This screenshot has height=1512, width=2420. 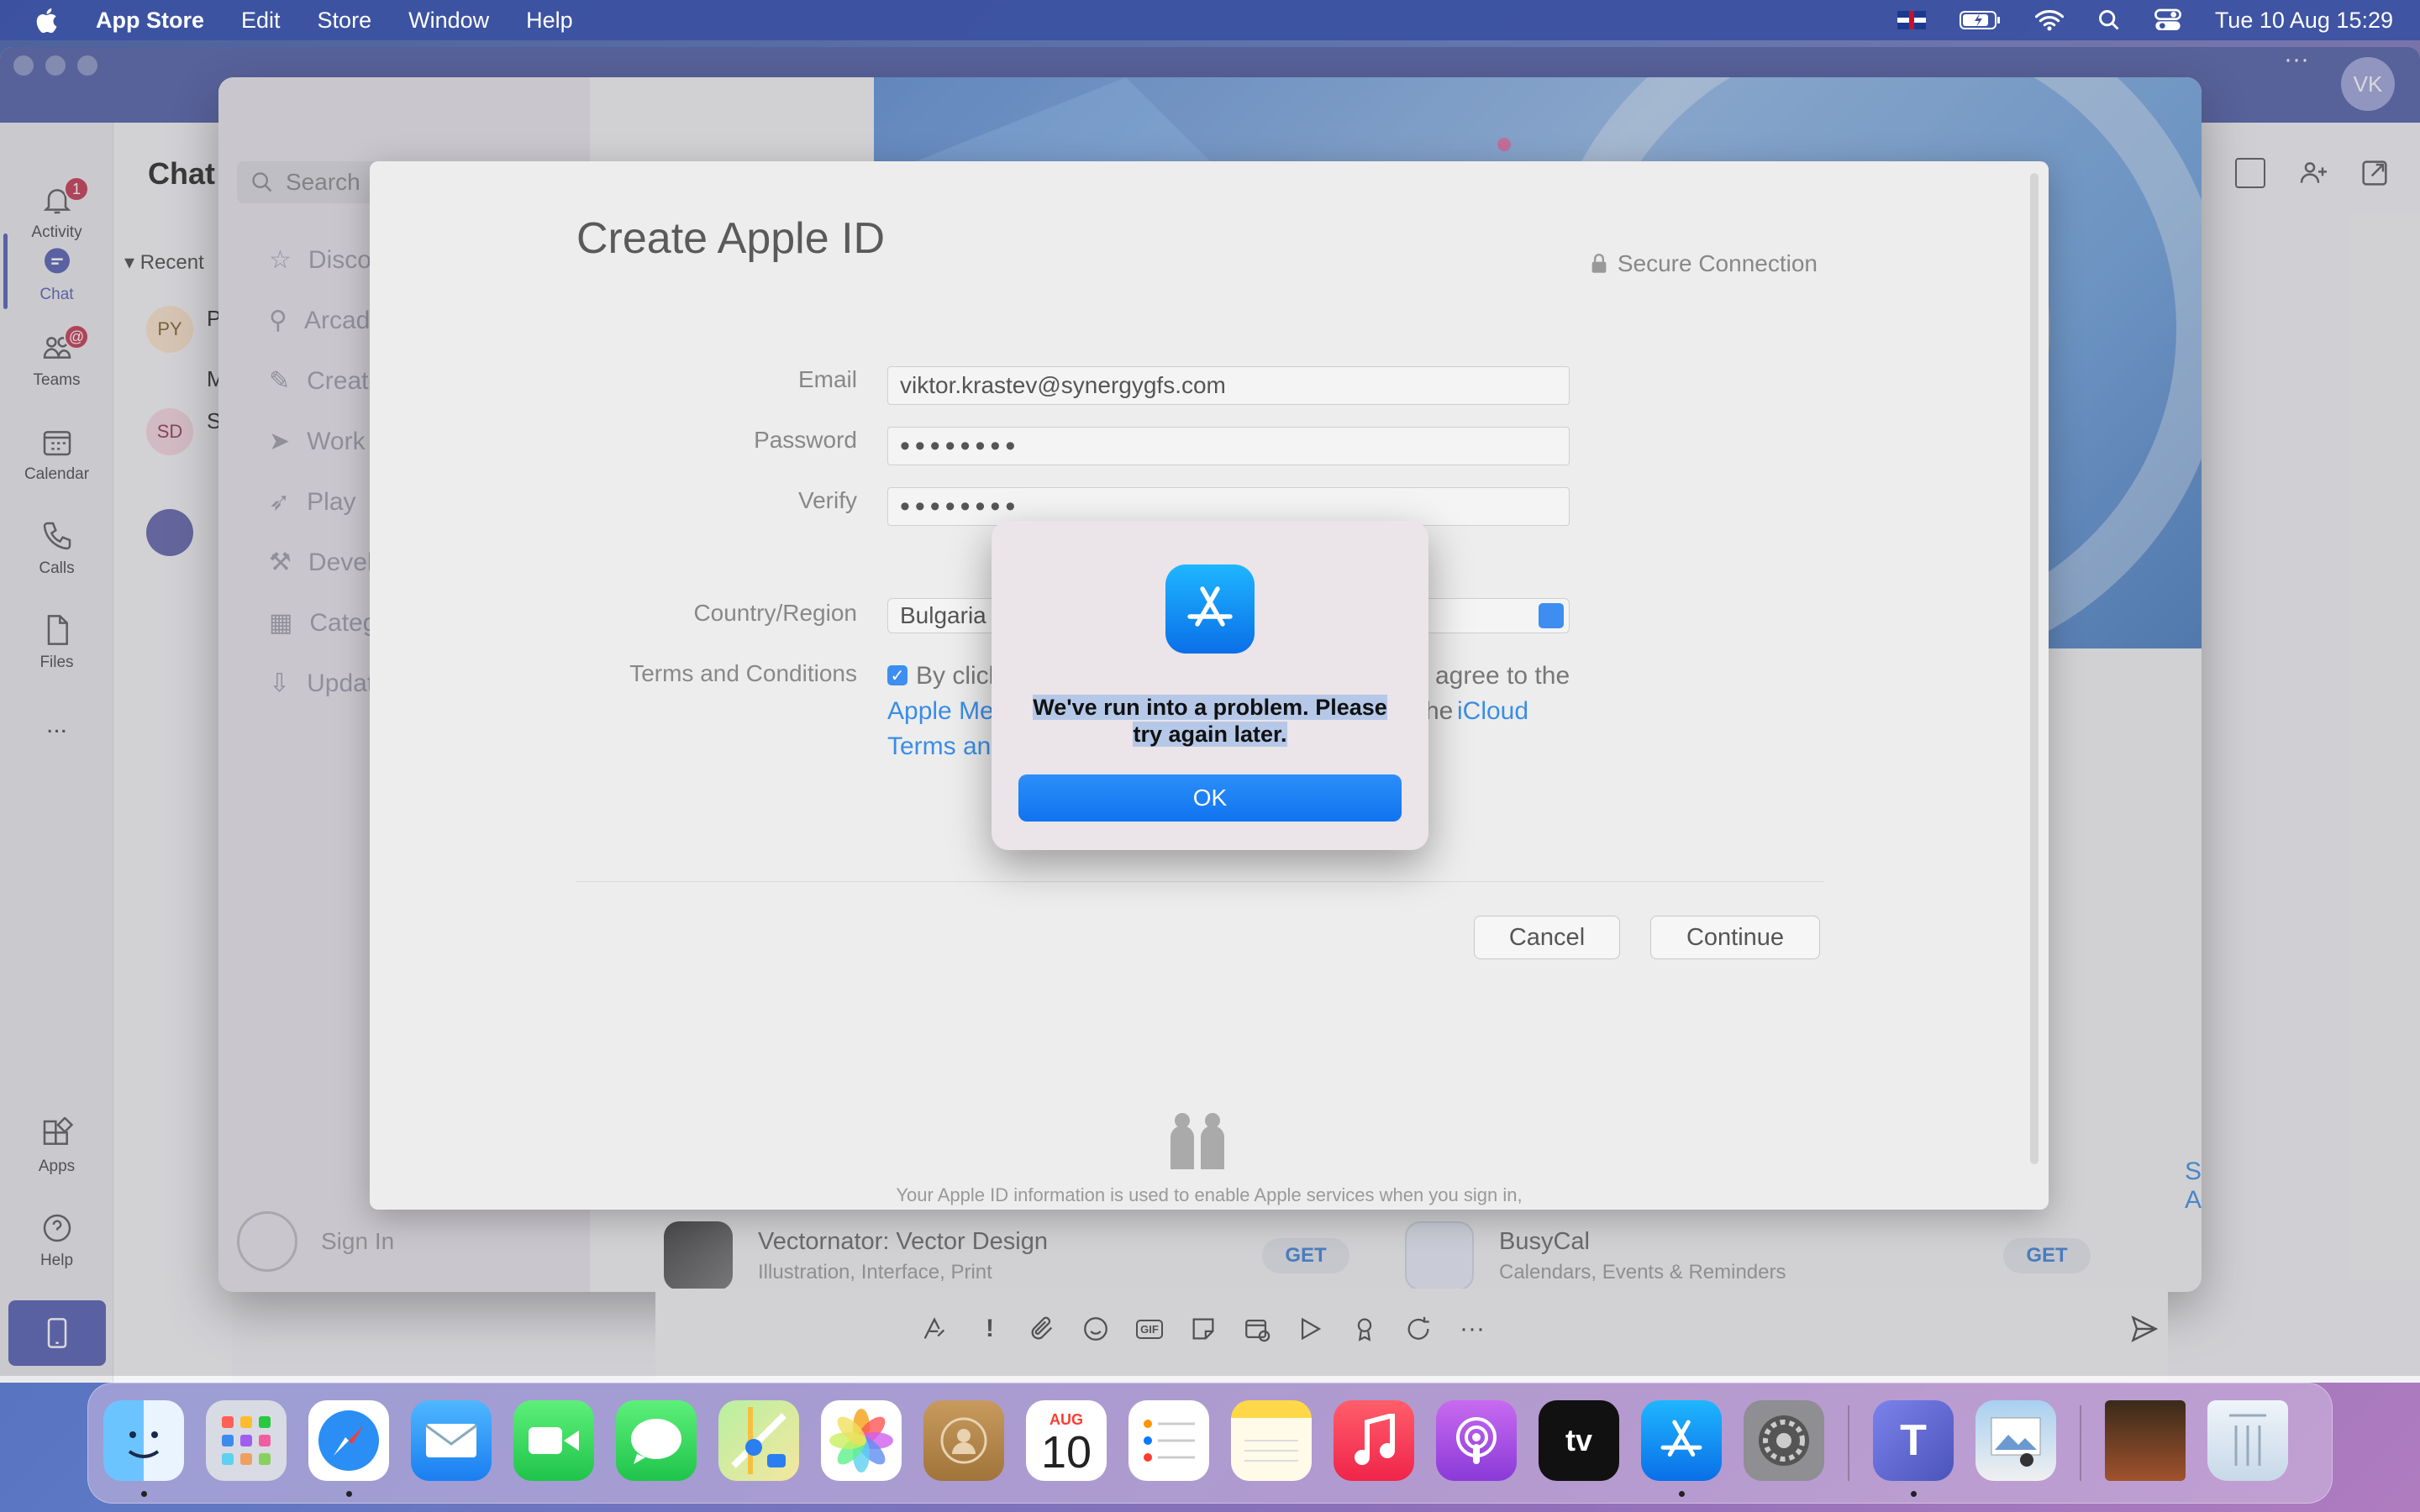 I want to click on email-label: Email, so click(x=827, y=379).